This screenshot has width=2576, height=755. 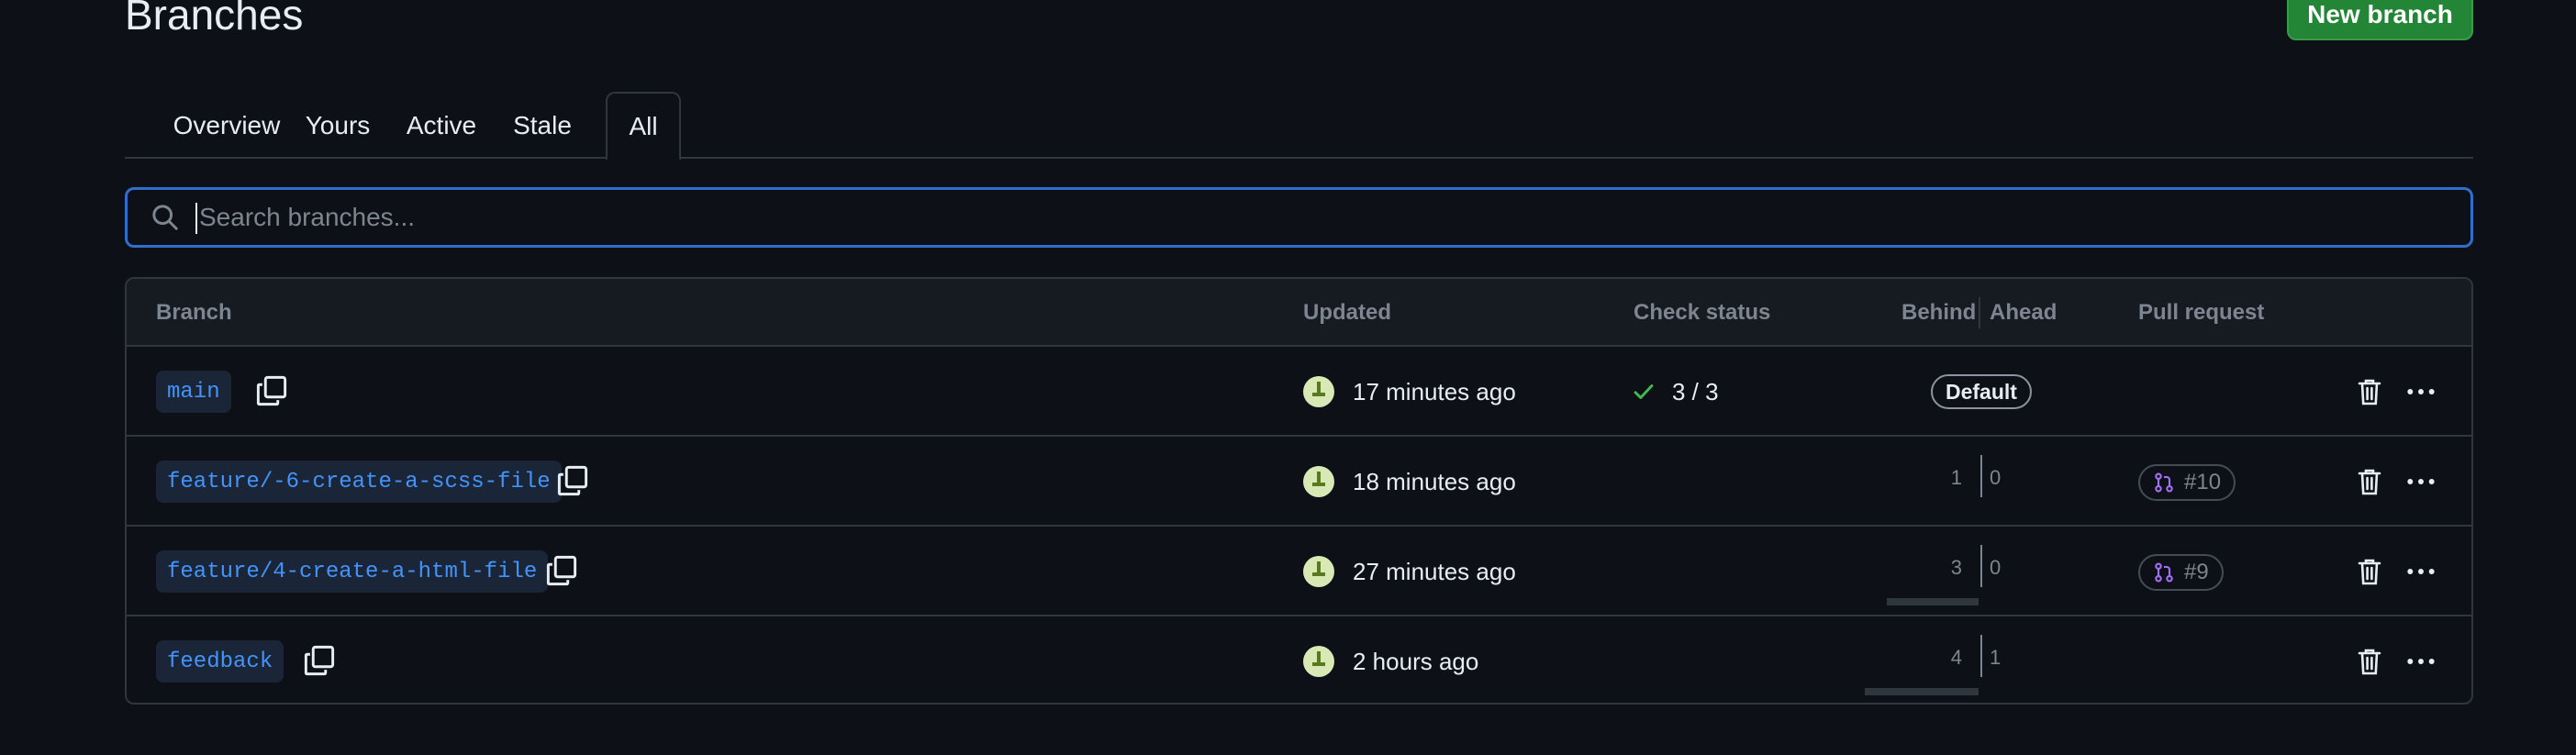 I want to click on page-title: Branches, so click(x=214, y=19).